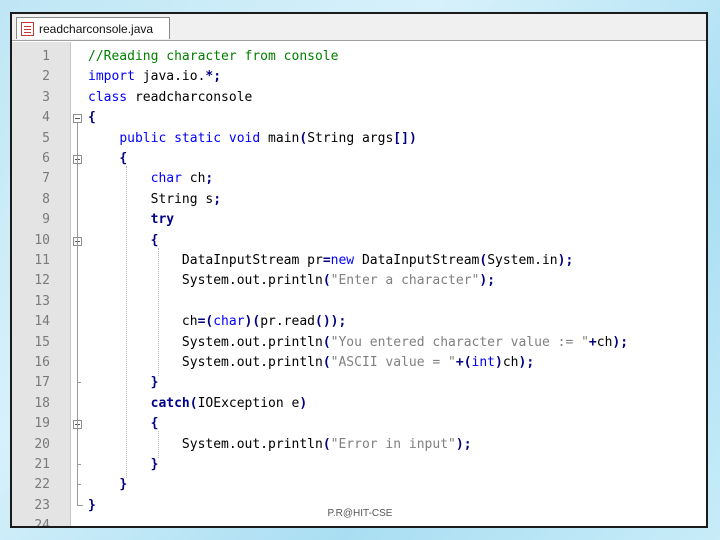  I want to click on line-number: 18, so click(42, 403).